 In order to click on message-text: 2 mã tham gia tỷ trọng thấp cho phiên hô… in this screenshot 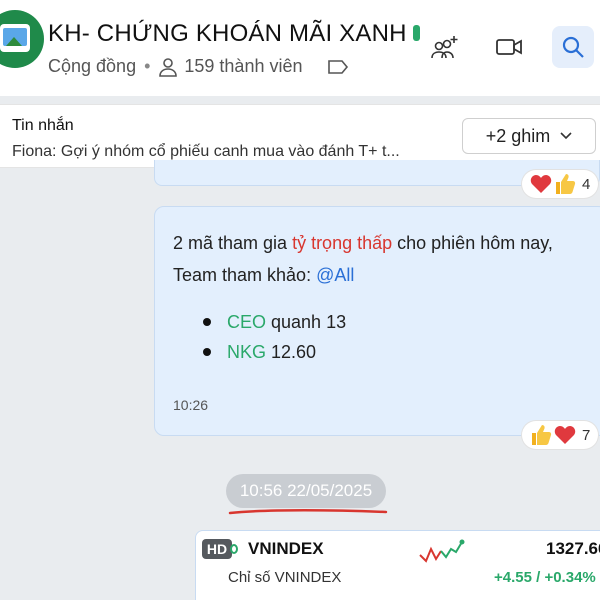, I will do `click(383, 259)`.